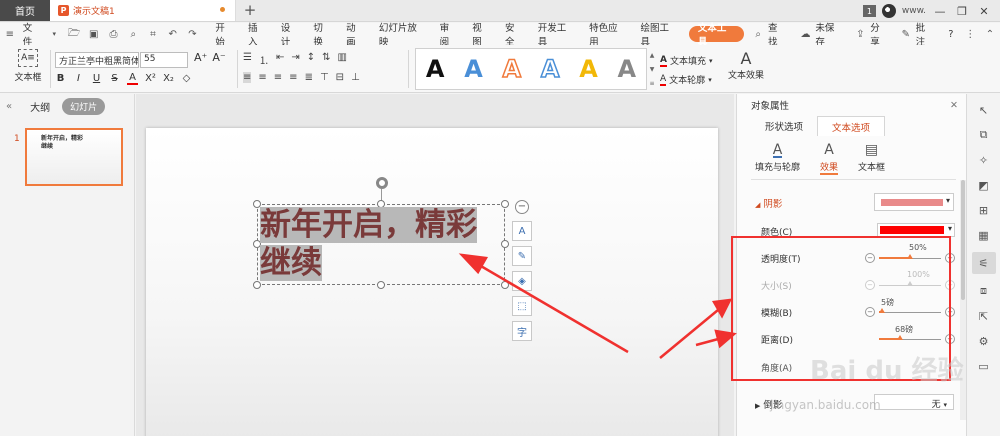 This screenshot has width=1000, height=436. I want to click on menu-developer: 开发工具, so click(556, 35).